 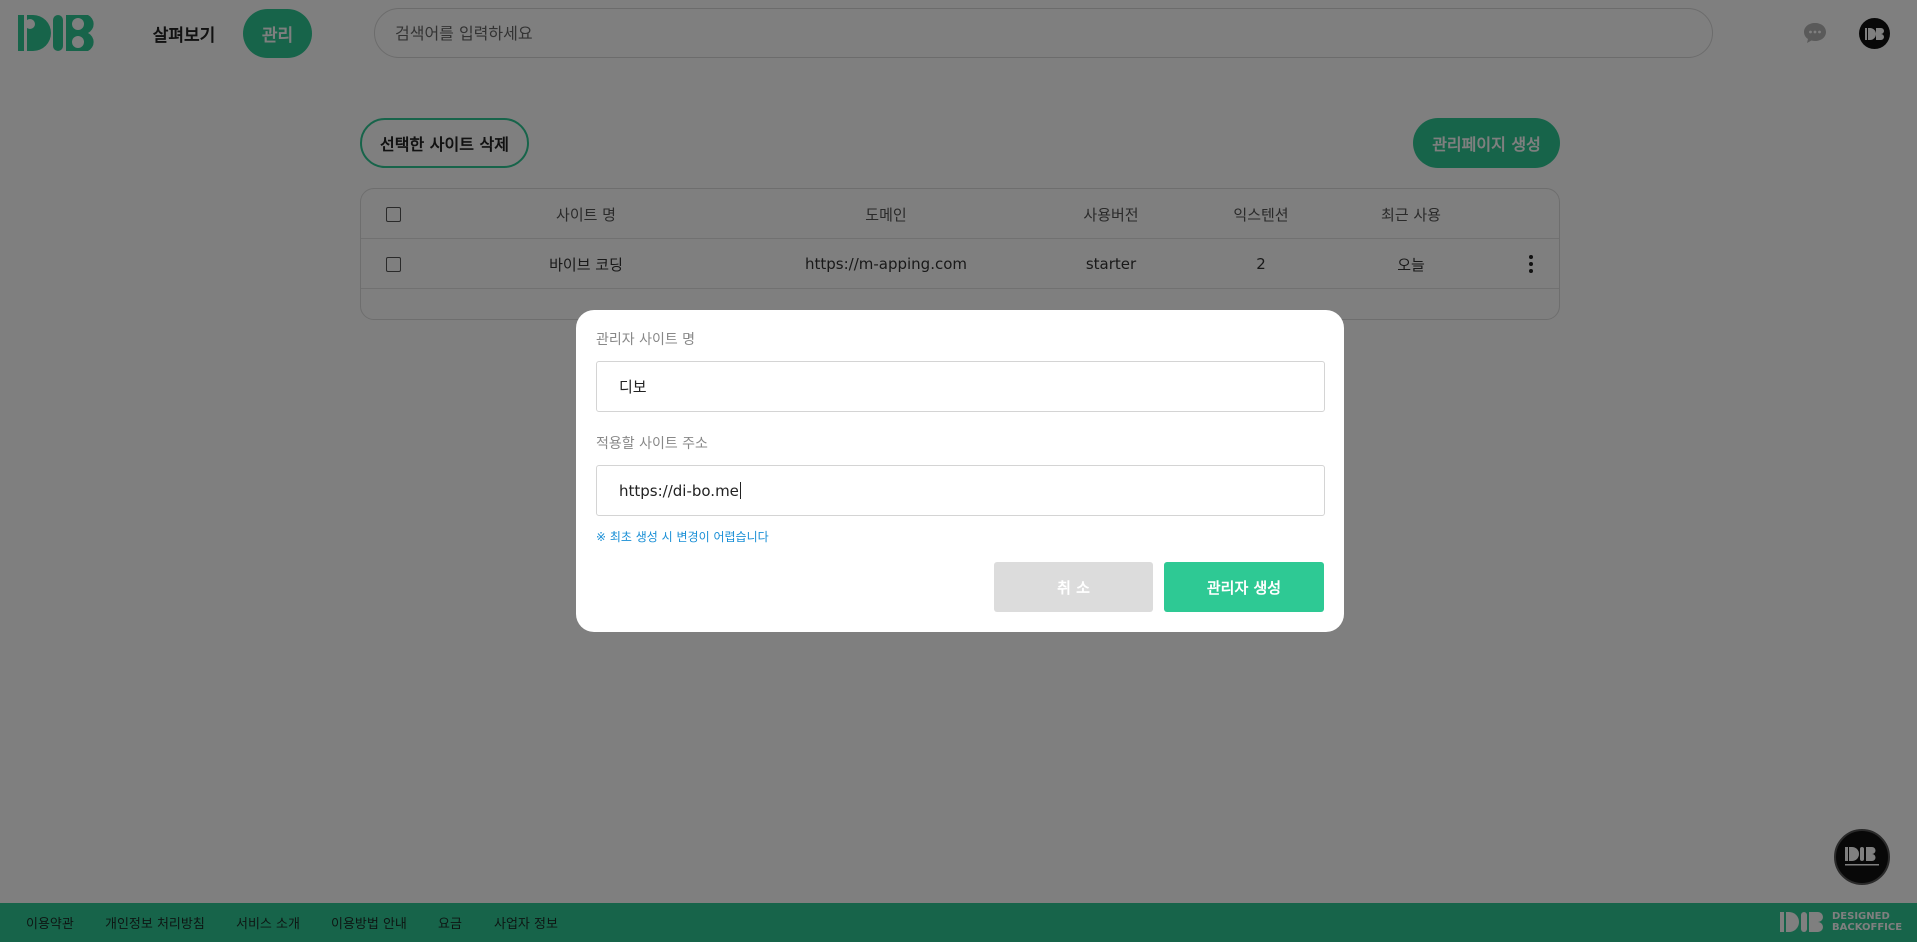 What do you see at coordinates (646, 340) in the screenshot?
I see `site-name-label: 관리자 사이트 명` at bounding box center [646, 340].